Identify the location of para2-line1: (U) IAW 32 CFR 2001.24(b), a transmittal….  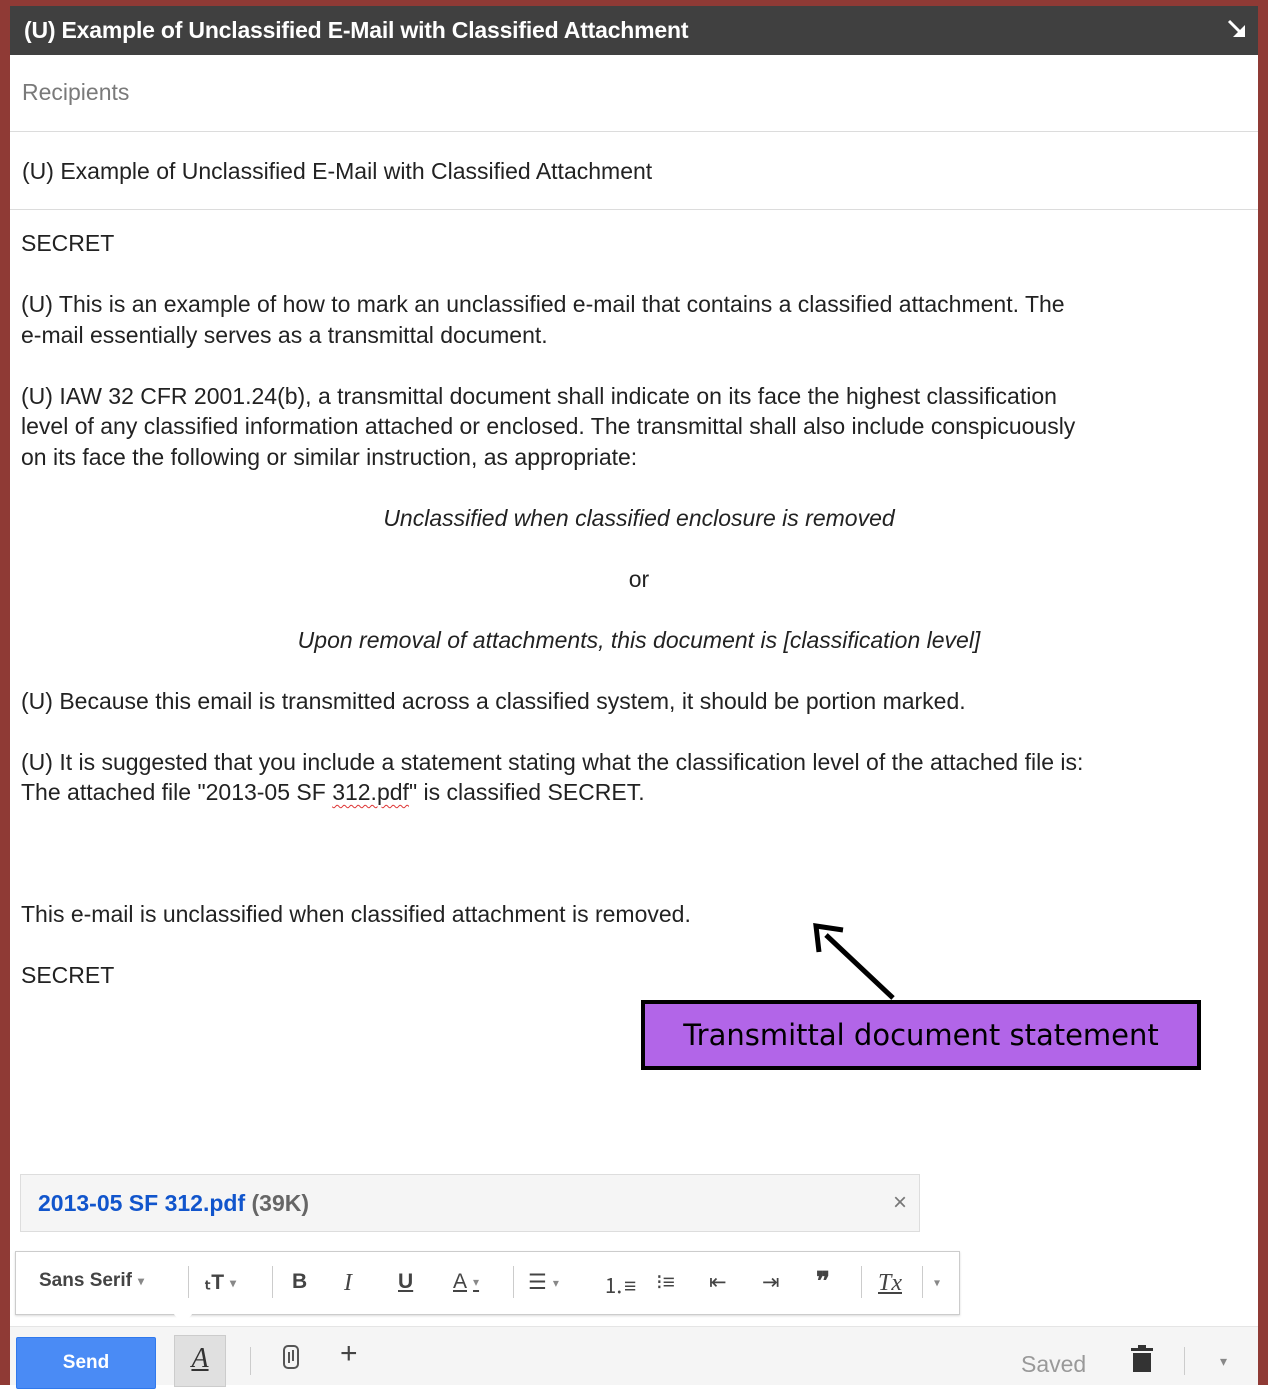
(539, 395).